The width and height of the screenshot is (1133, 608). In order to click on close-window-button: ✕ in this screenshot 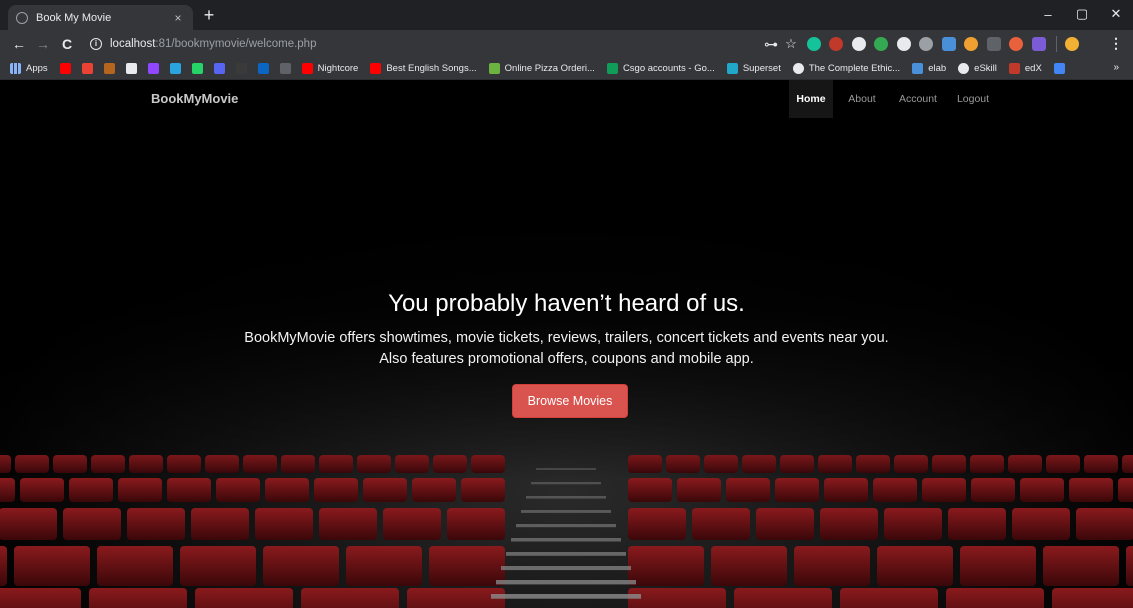, I will do `click(1116, 14)`.